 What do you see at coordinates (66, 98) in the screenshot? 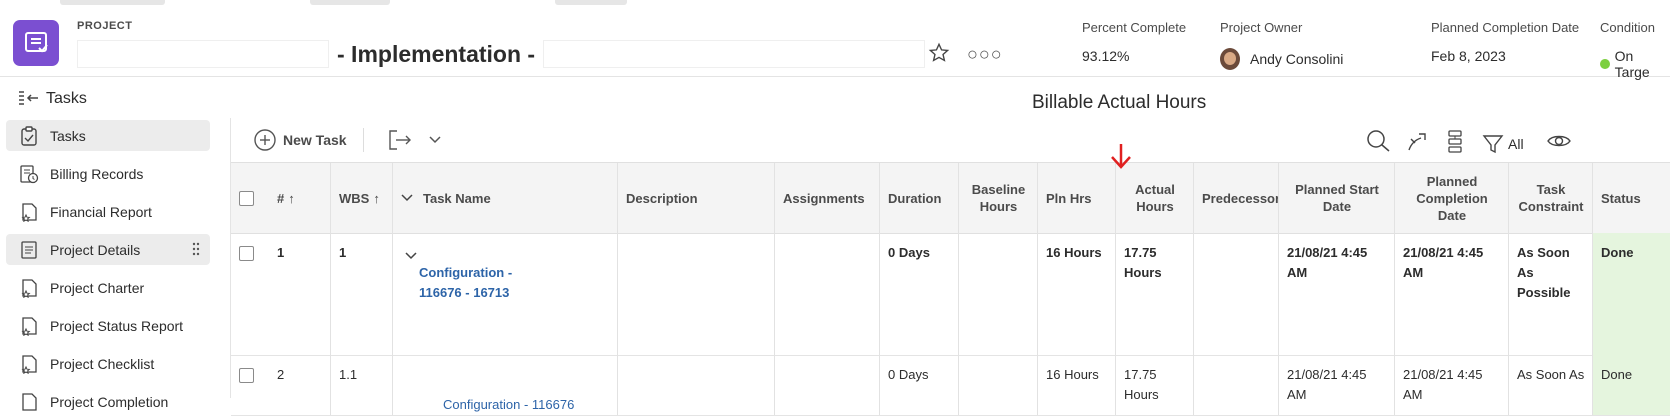
I see `tasks-title: Tasks` at bounding box center [66, 98].